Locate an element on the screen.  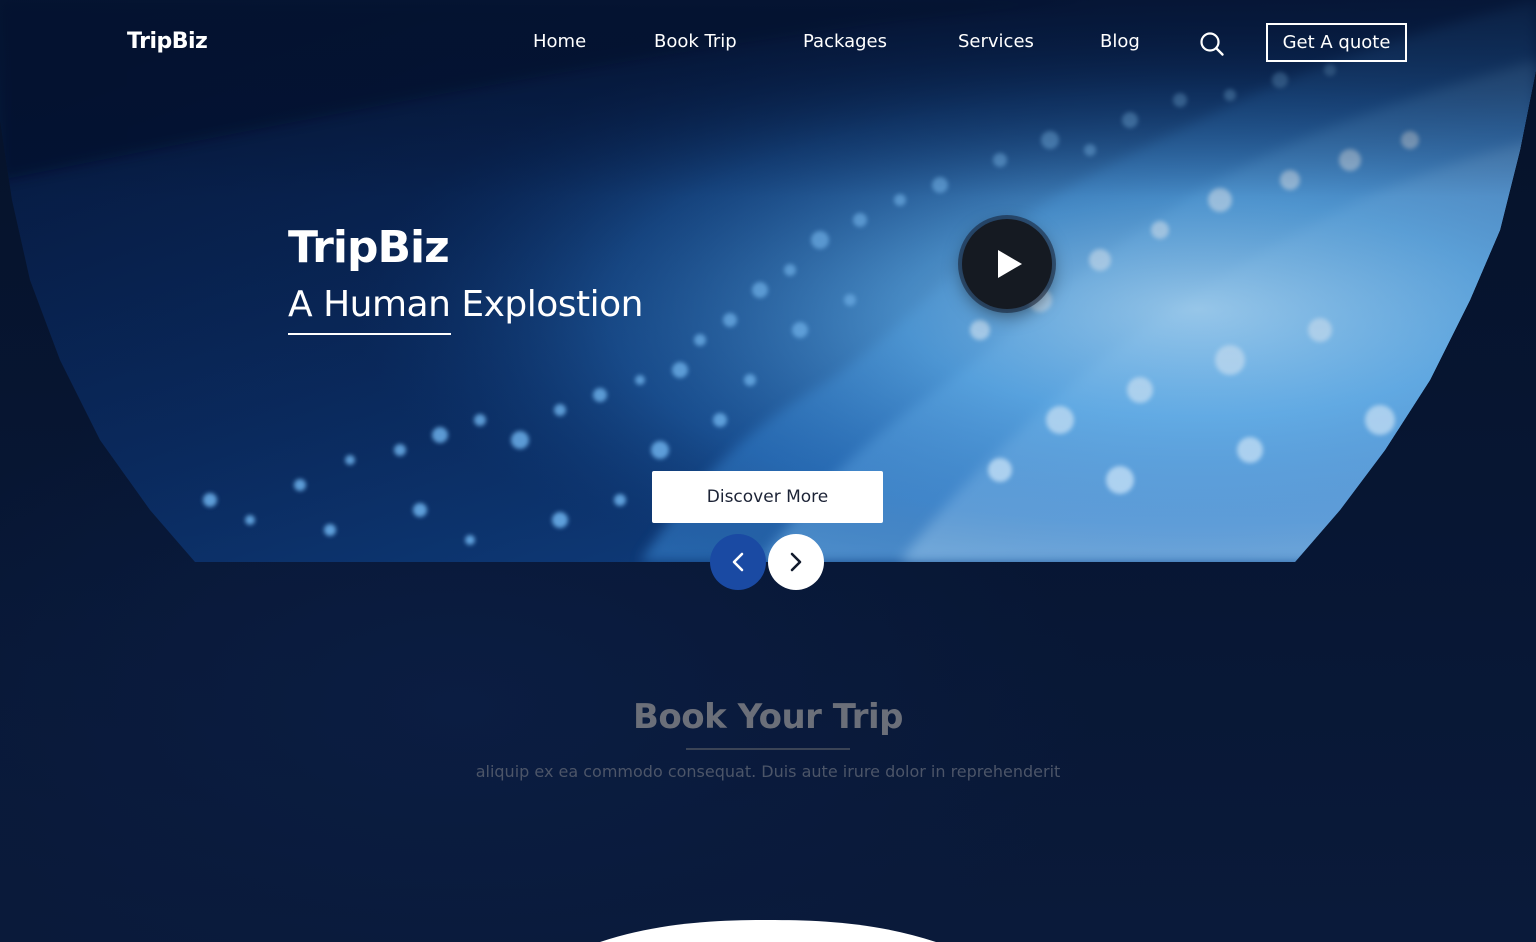
search-icon is located at coordinates (1212, 44).